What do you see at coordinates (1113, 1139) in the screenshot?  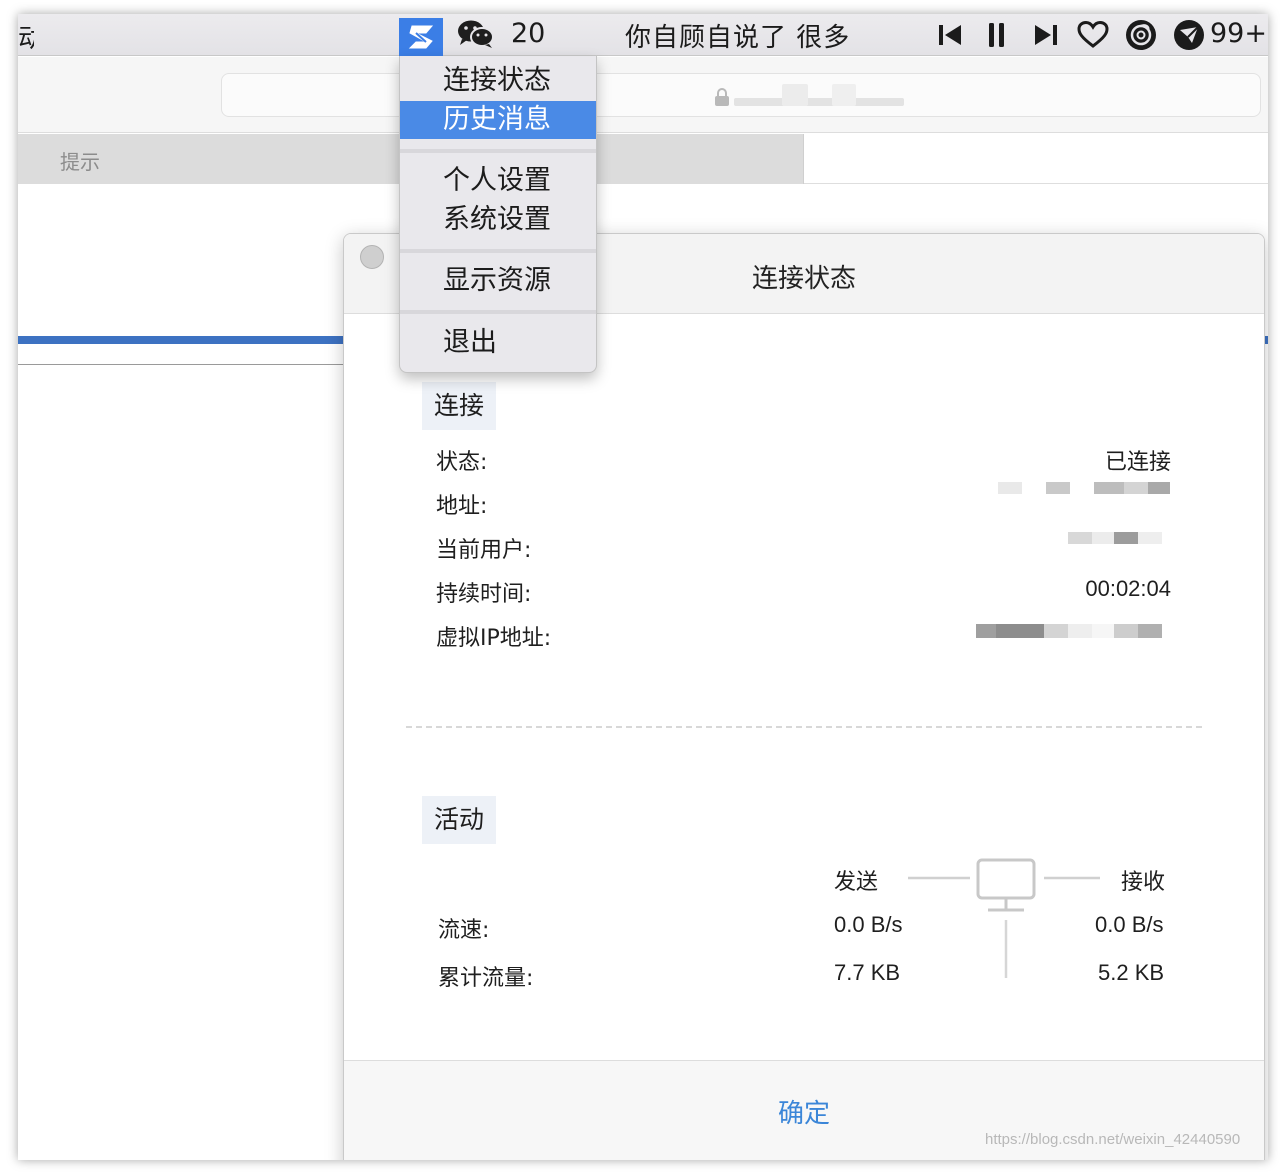 I see `watermark-text: https://blog.csdn.net/weixin_42440590` at bounding box center [1113, 1139].